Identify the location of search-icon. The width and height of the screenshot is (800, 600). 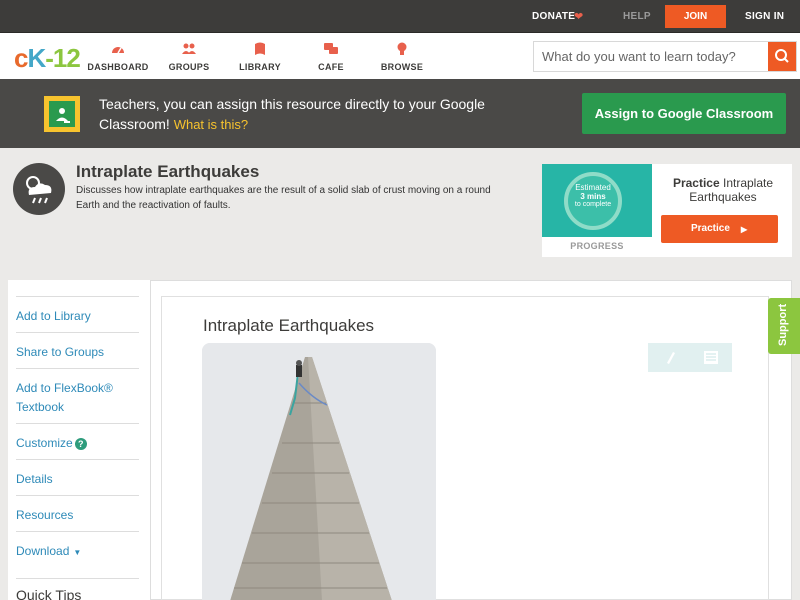
(782, 56).